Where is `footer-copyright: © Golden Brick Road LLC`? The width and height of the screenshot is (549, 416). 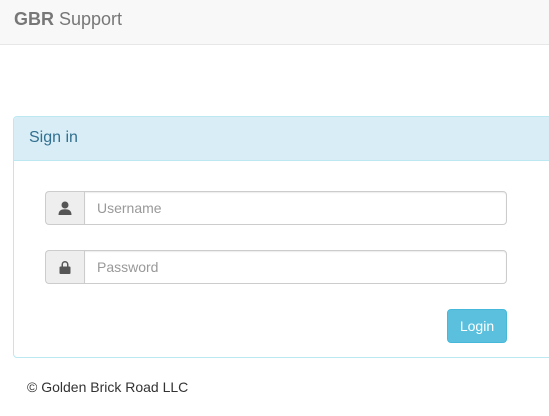 footer-copyright: © Golden Brick Road LLC is located at coordinates (108, 387).